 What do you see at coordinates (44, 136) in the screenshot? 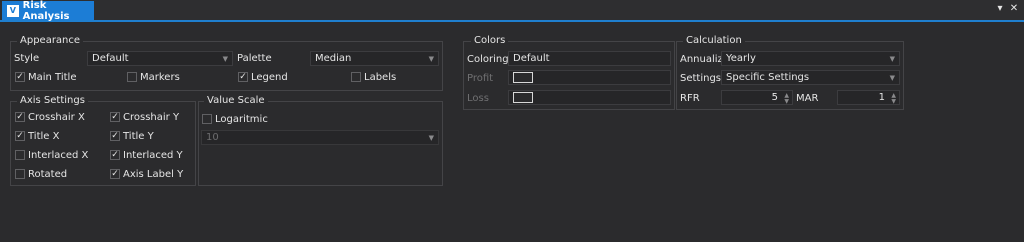
I see `title-x-label: Title X` at bounding box center [44, 136].